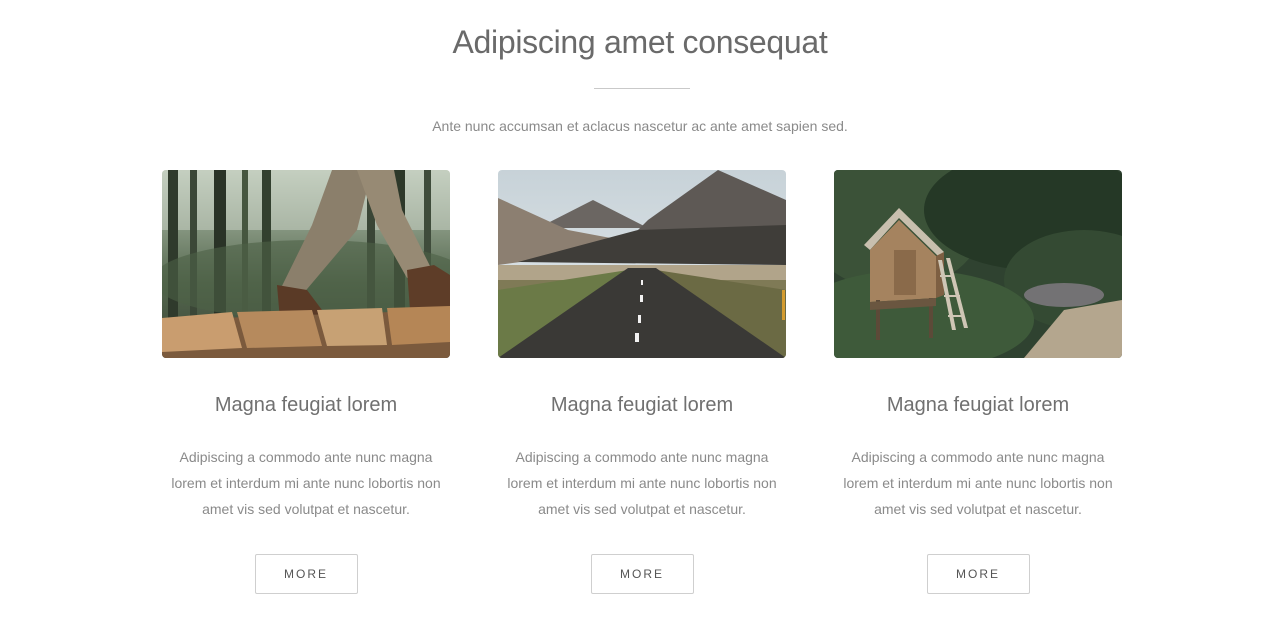  I want to click on section-title: Adipiscing amet consequat, so click(640, 42).